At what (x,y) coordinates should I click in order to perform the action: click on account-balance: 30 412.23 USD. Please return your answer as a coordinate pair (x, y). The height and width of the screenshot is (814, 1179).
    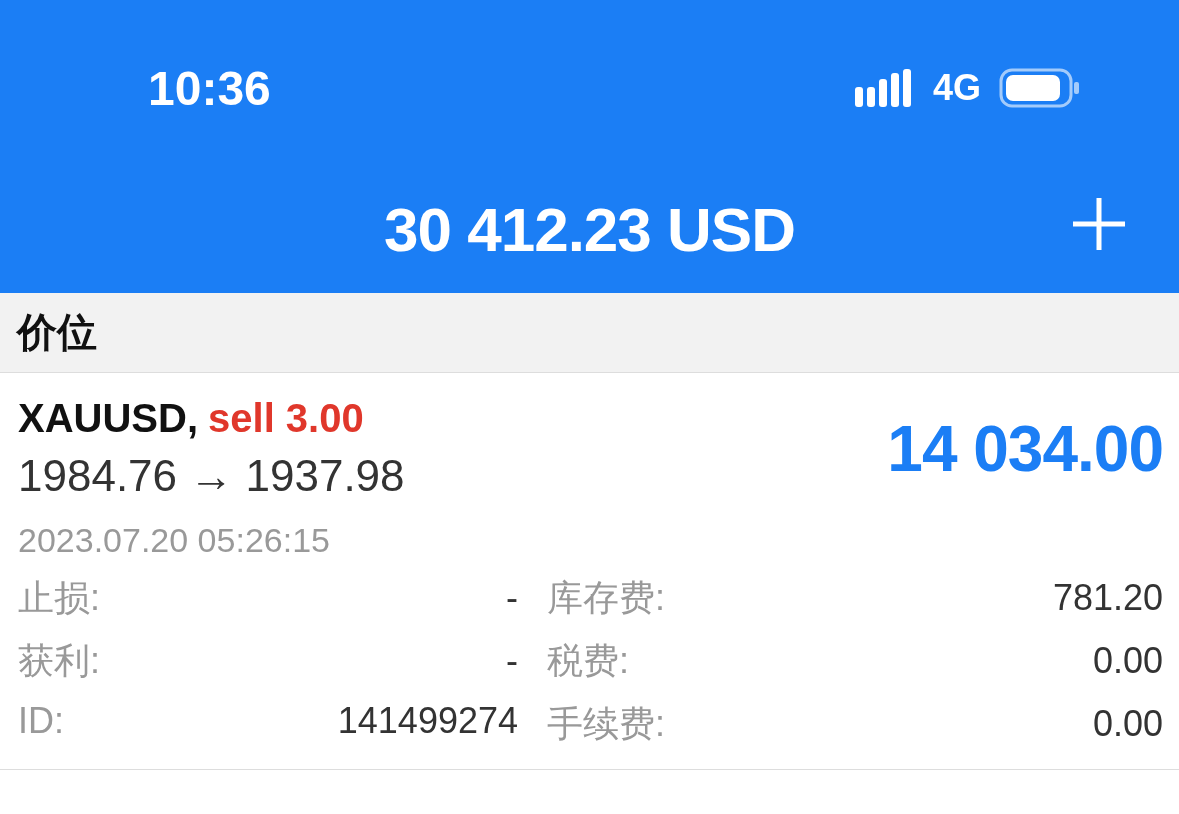
    Looking at the image, I should click on (589, 229).